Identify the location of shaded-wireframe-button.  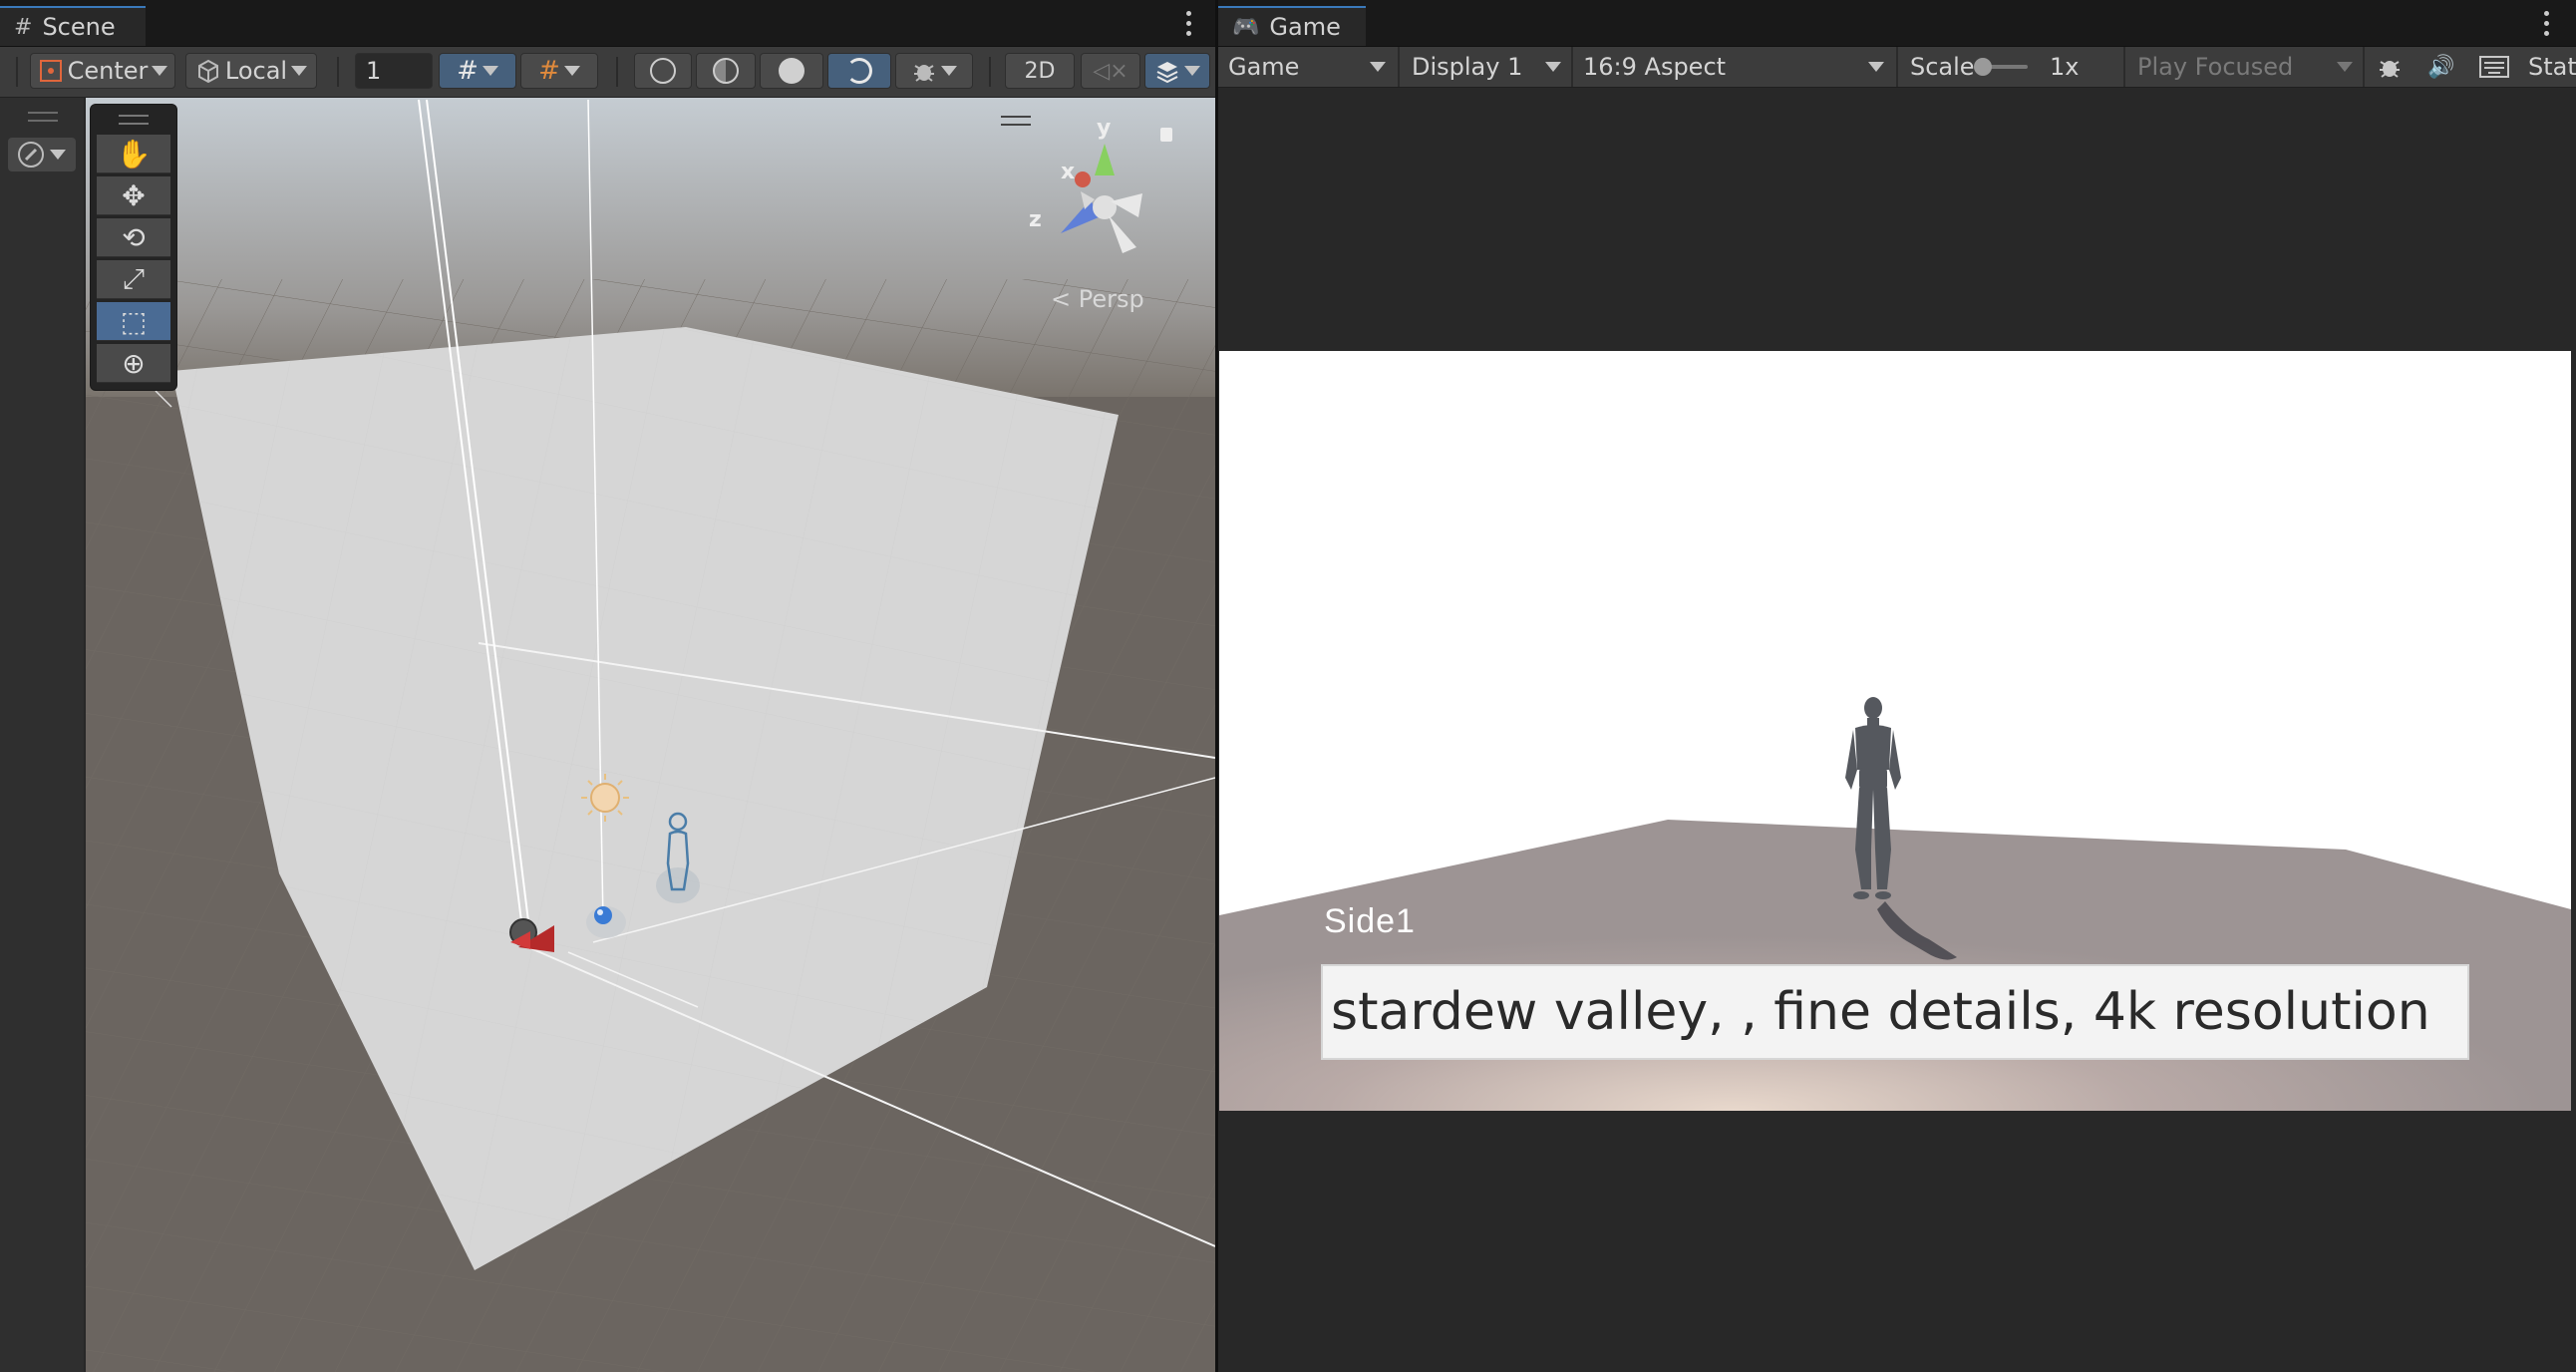
(726, 71).